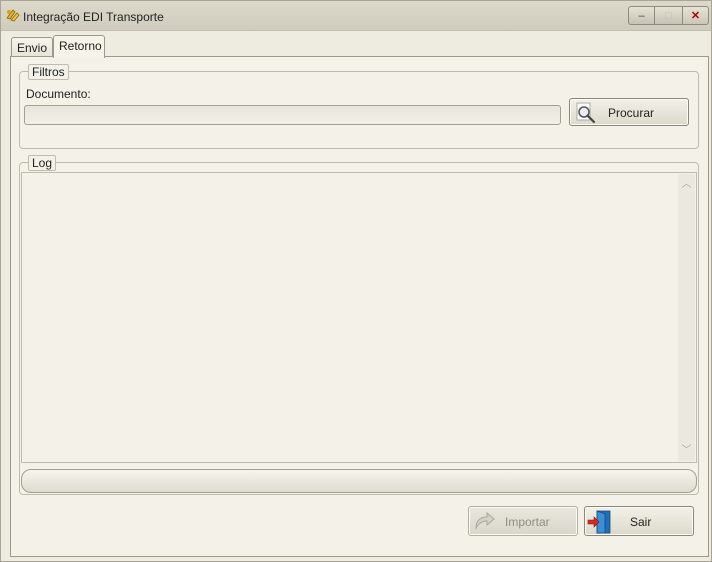 The height and width of the screenshot is (562, 712). I want to click on log-scrollbar: ︿ ﹀, so click(686, 317).